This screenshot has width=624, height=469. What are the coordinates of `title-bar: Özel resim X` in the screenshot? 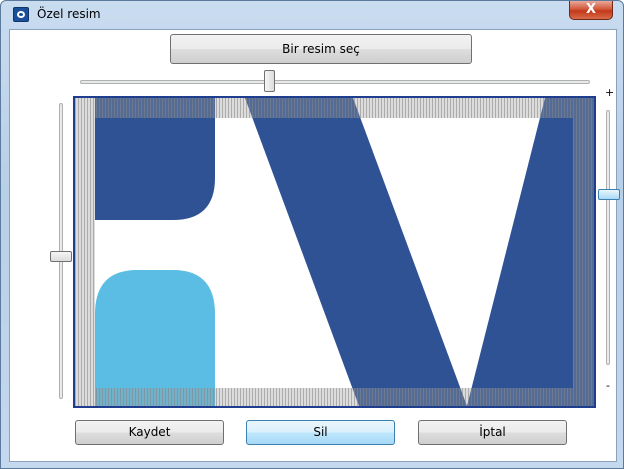 It's located at (312, 15).